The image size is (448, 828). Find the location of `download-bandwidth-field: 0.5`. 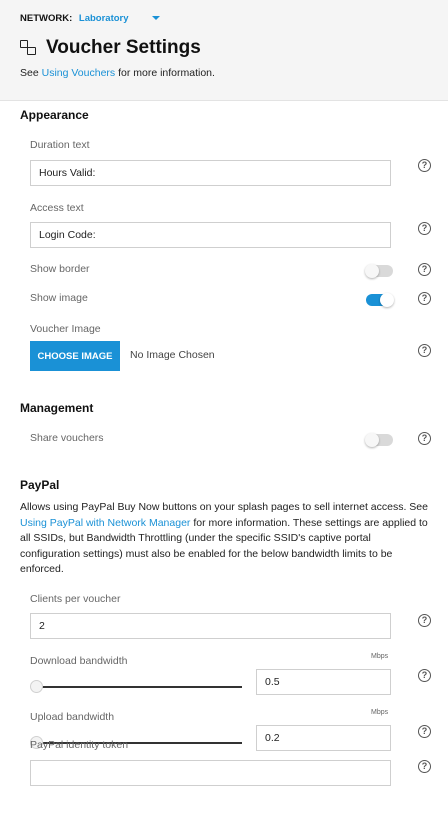

download-bandwidth-field: 0.5 is located at coordinates (323, 682).